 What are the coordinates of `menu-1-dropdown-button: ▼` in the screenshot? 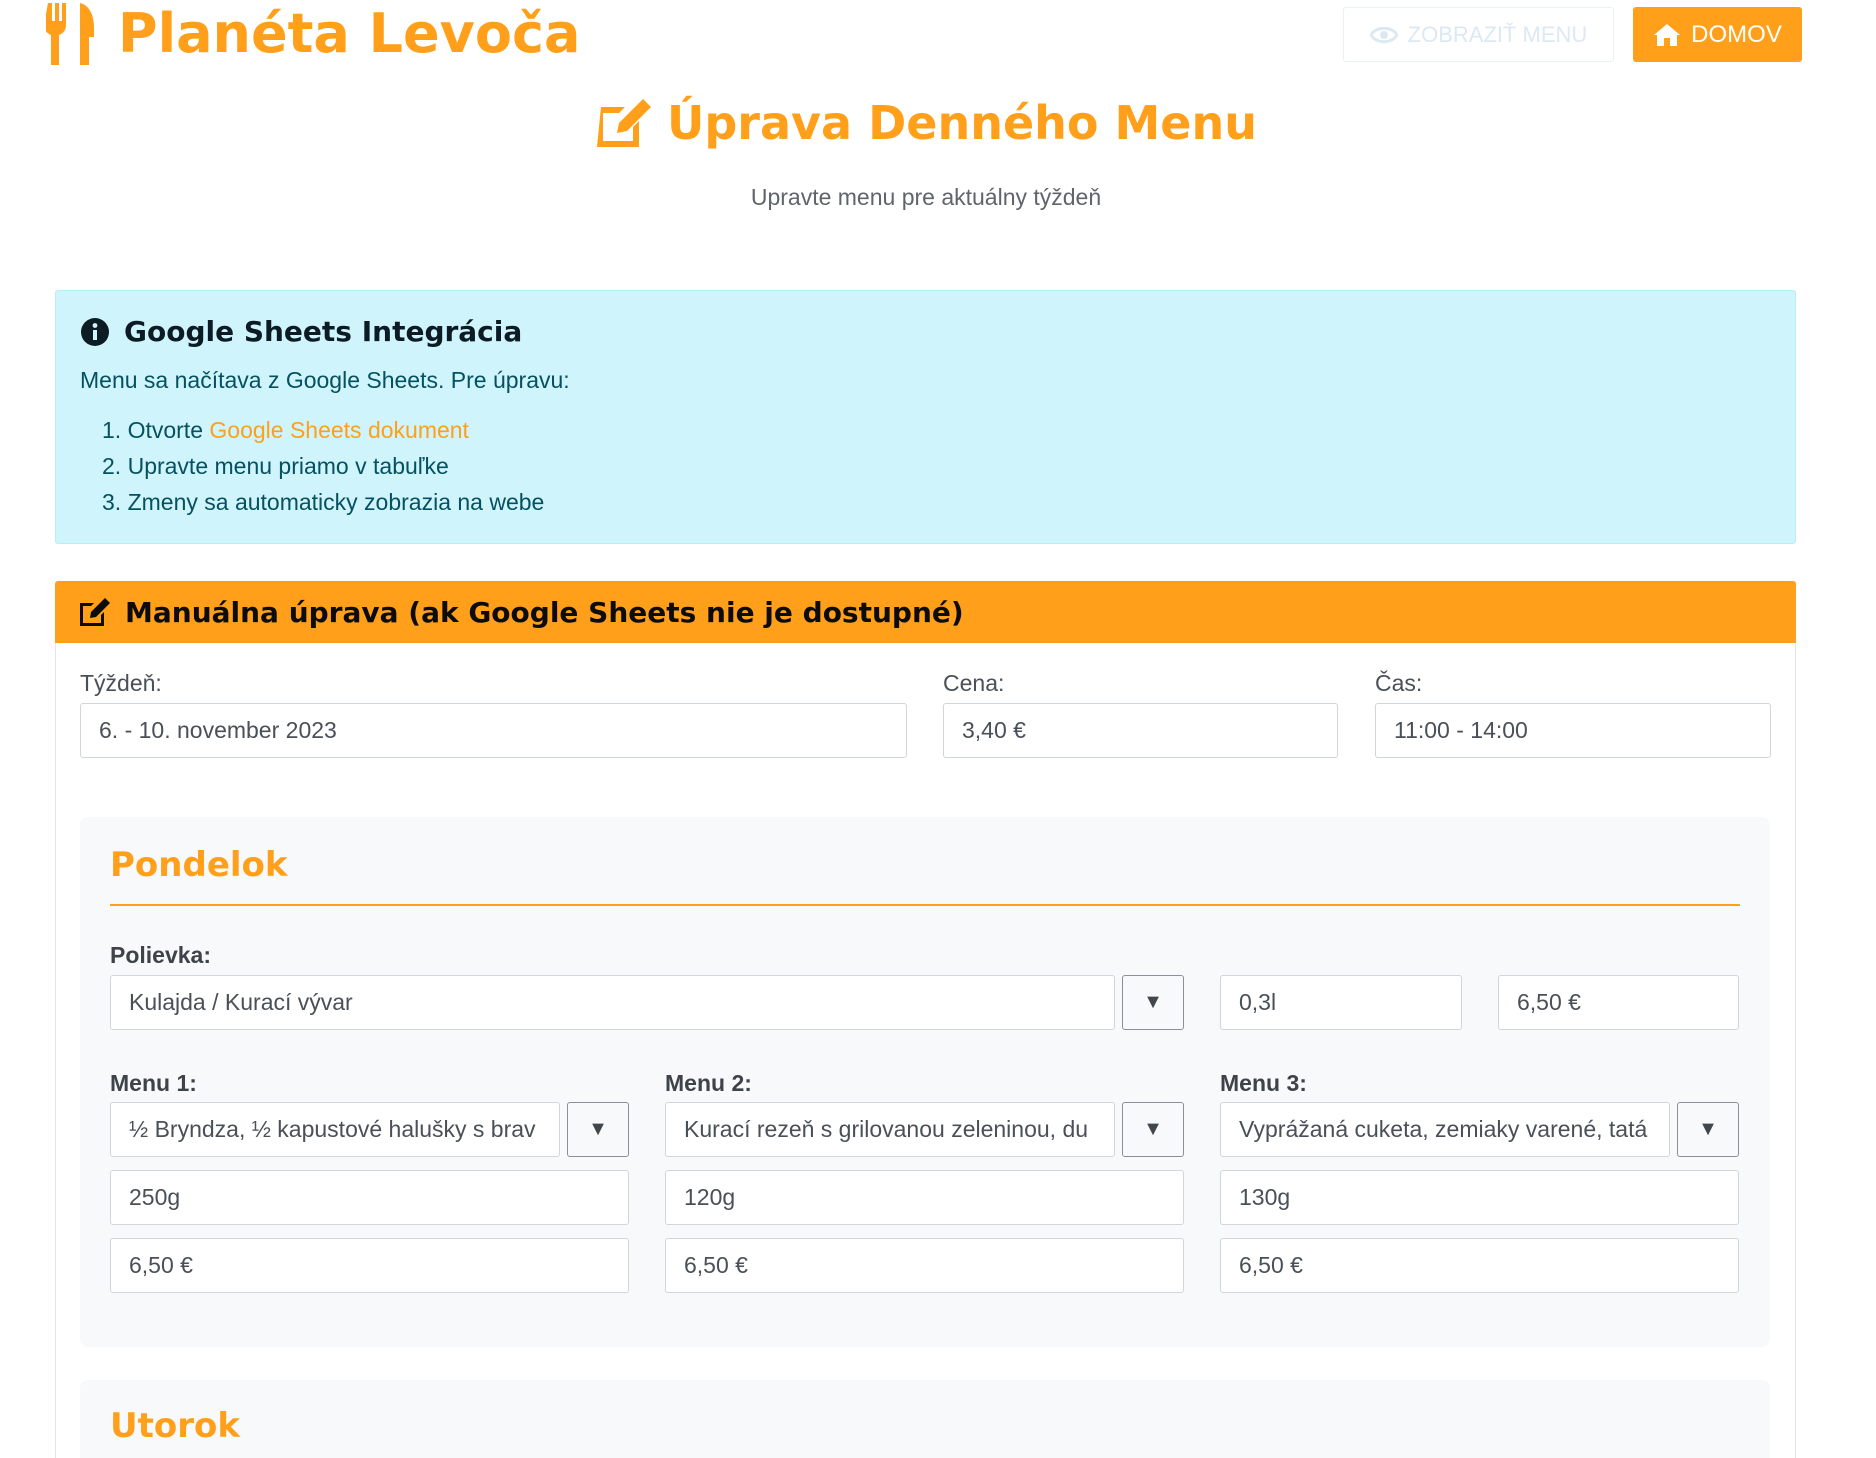 It's located at (598, 1129).